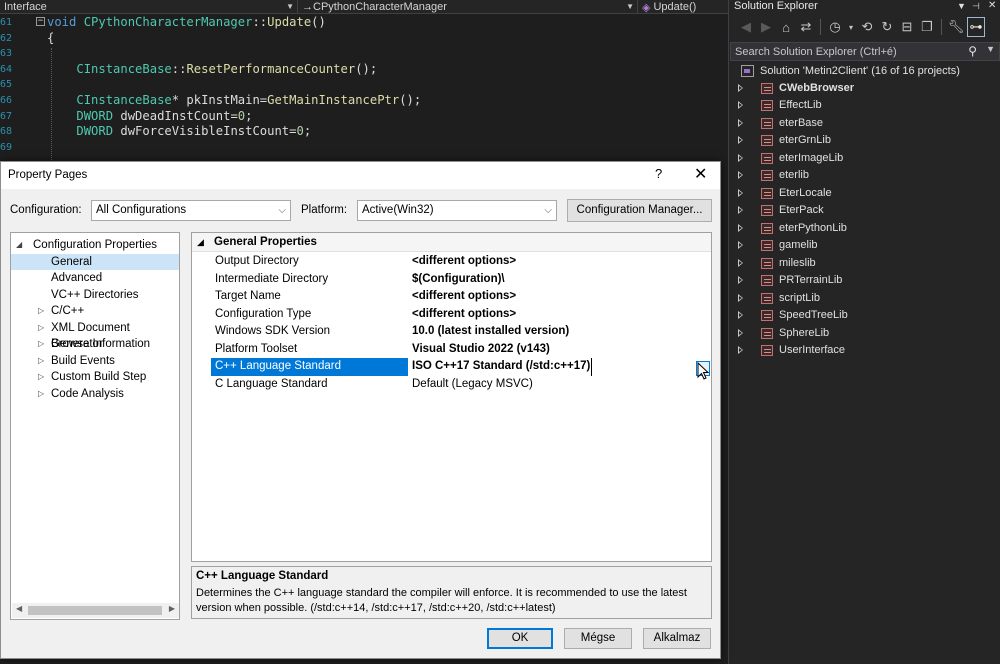 The image size is (1000, 664). Describe the element at coordinates (864, 334) in the screenshot. I see `project-node: SphereLib` at that location.